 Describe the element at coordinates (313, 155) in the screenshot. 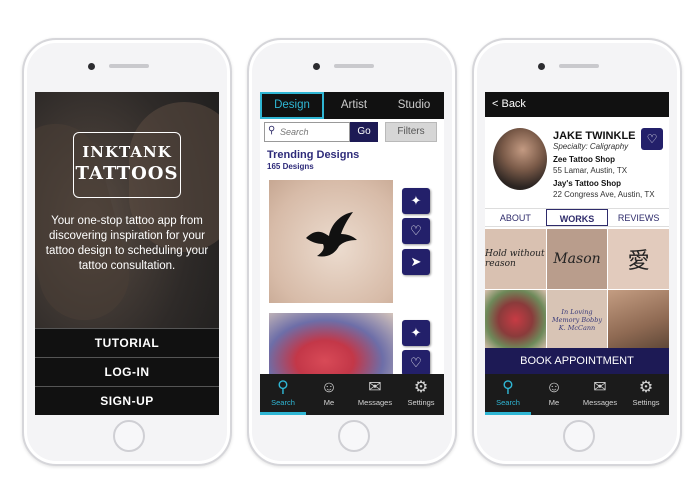

I see `trending-title: Trending Designs` at that location.